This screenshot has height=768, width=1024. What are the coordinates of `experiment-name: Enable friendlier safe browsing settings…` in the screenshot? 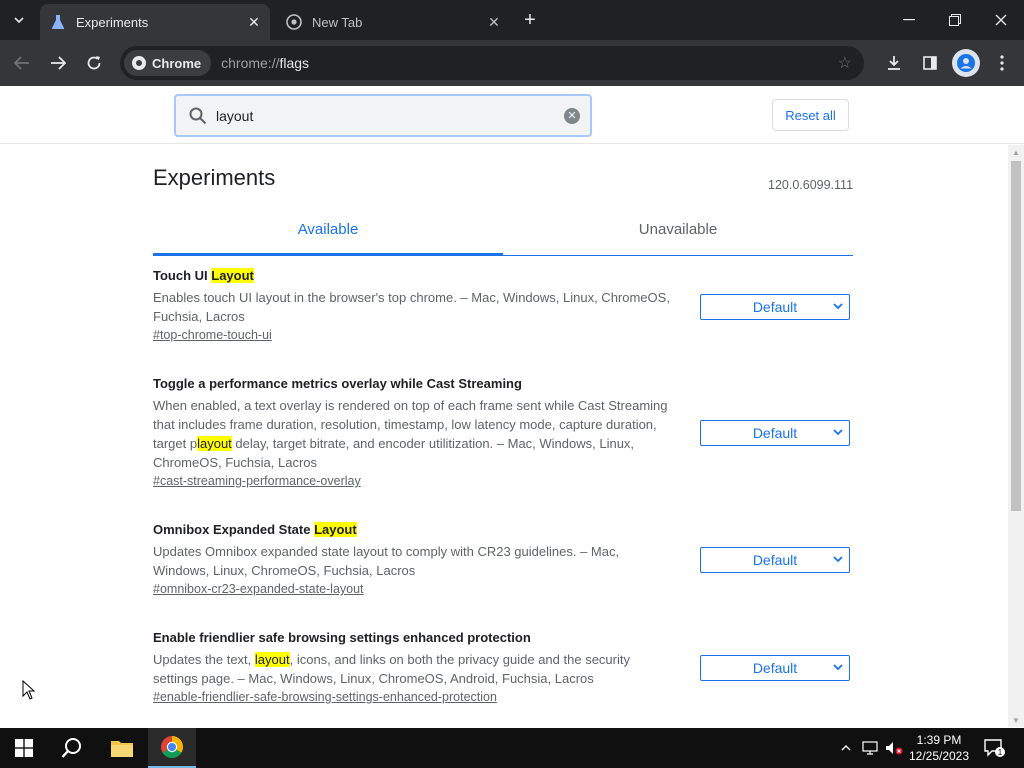 It's located at (342, 637).